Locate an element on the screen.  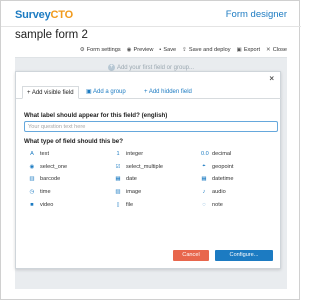
audio-icon: ♪ is located at coordinates (204, 192).